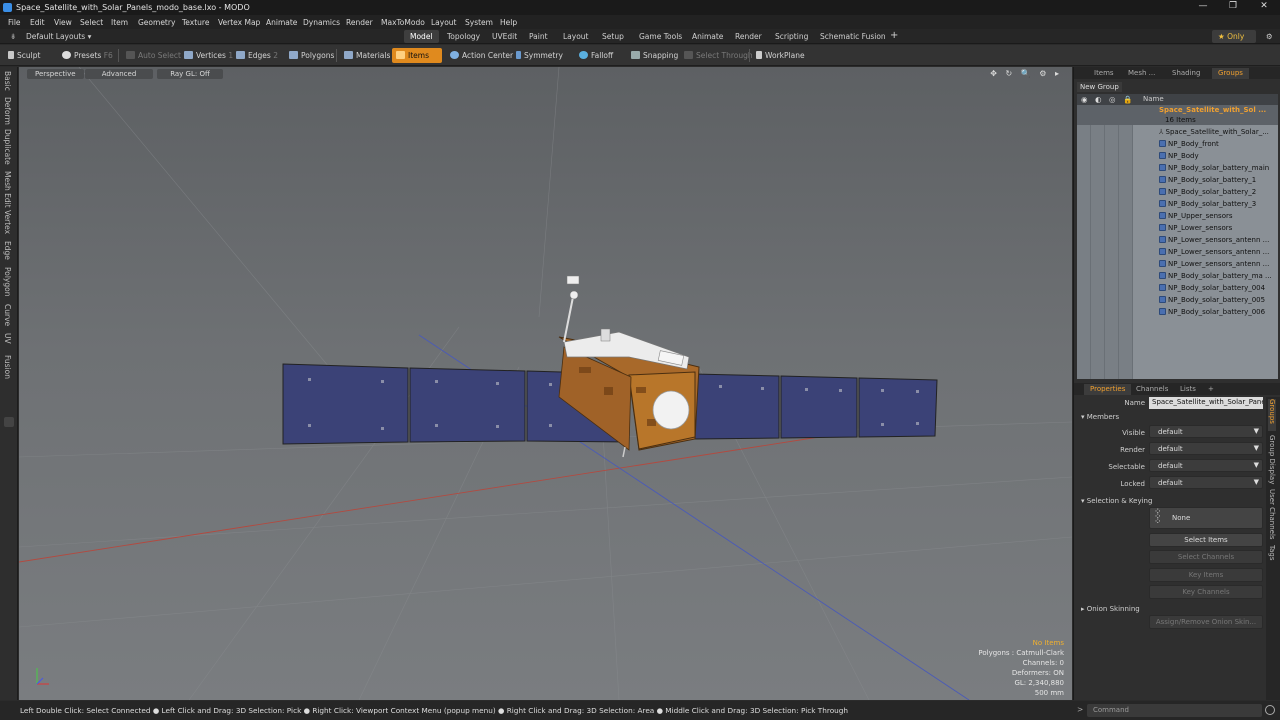  I want to click on perspective-button: Perspective, so click(55, 74).